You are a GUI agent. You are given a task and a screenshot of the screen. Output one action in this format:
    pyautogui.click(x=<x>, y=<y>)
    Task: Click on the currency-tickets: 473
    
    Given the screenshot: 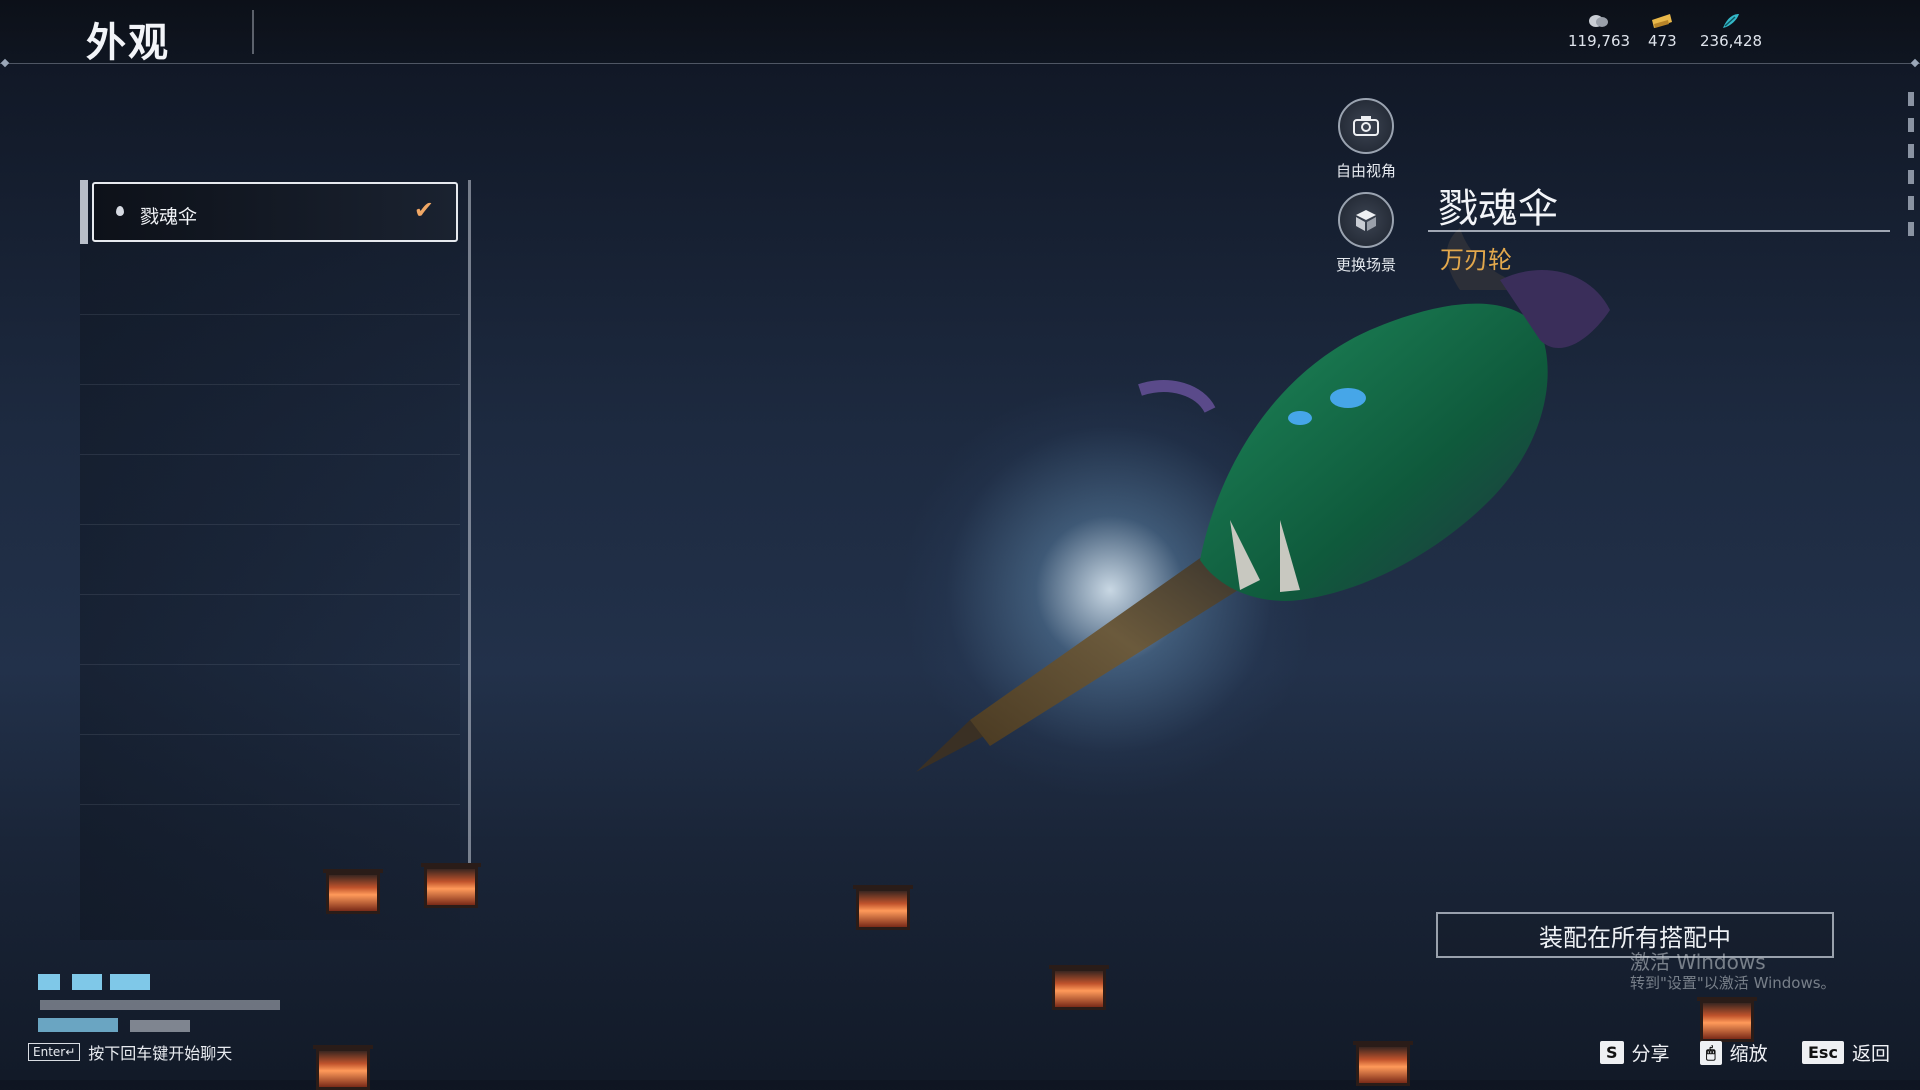 What is the action you would take?
    pyautogui.click(x=1662, y=31)
    